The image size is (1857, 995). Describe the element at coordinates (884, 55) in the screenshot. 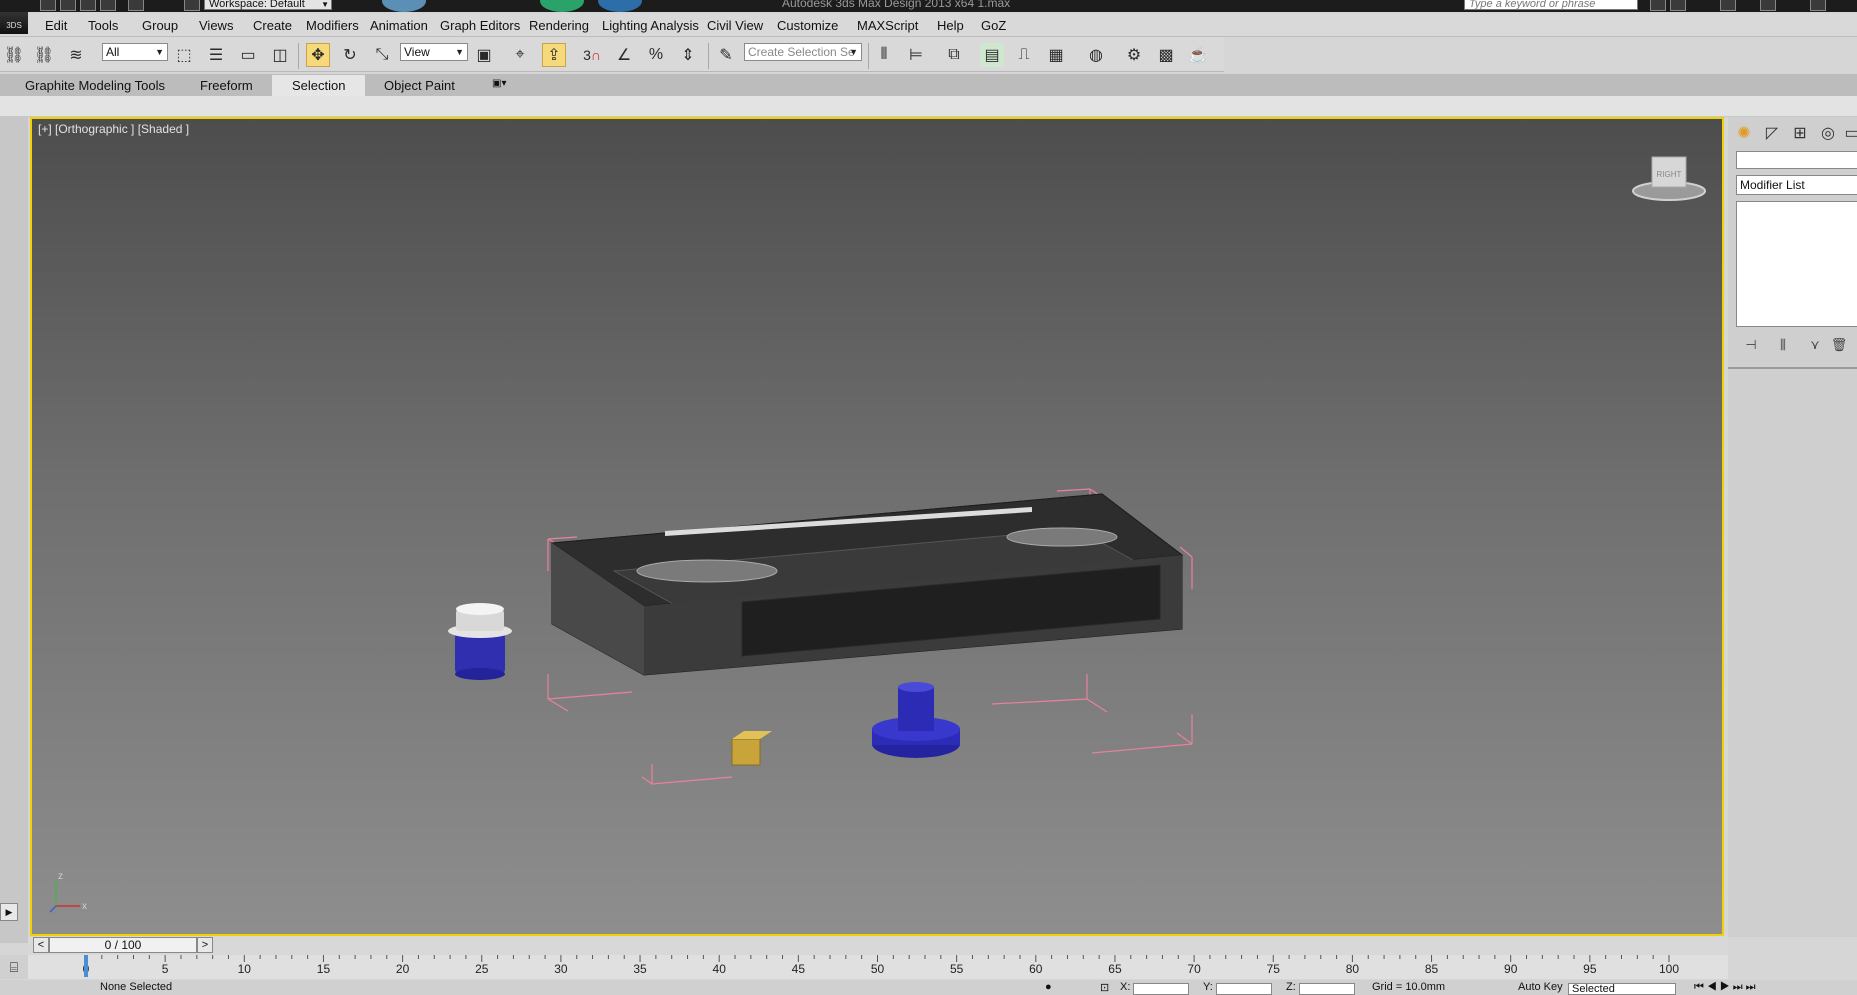

I see `mirror-icon: ⫴` at that location.